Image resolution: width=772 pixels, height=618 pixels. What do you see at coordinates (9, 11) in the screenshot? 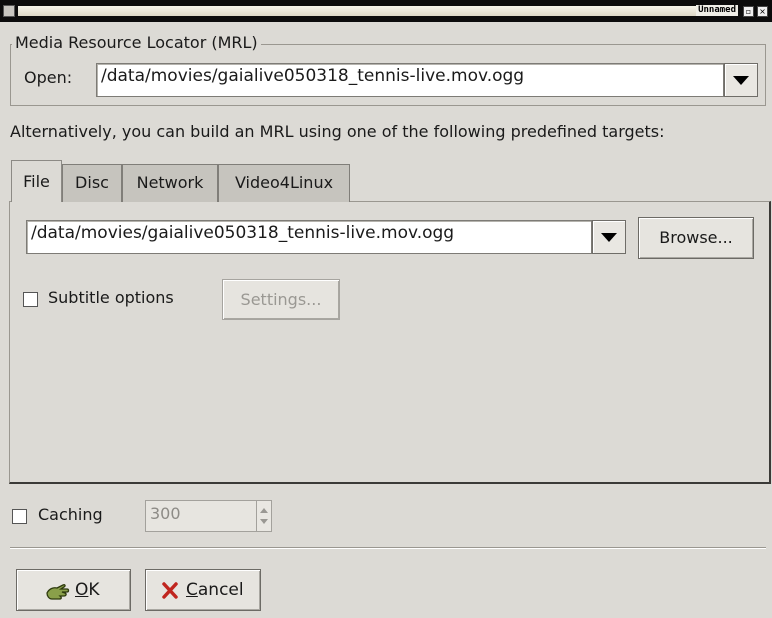
I see `window-menu-icon` at bounding box center [9, 11].